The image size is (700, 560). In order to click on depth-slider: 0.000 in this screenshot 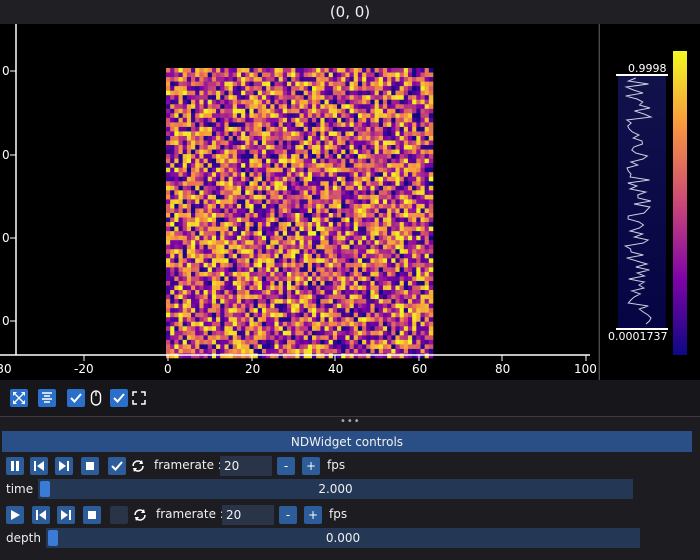, I will do `click(343, 538)`.